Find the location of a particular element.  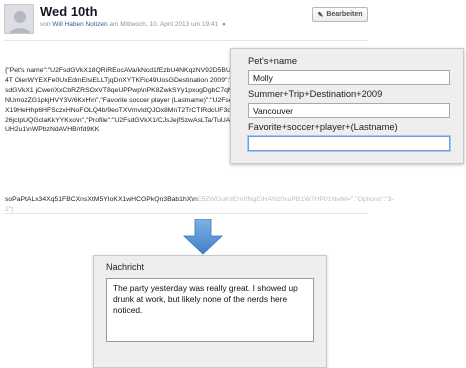

pet-name-label: Pet's+name is located at coordinates (273, 61).